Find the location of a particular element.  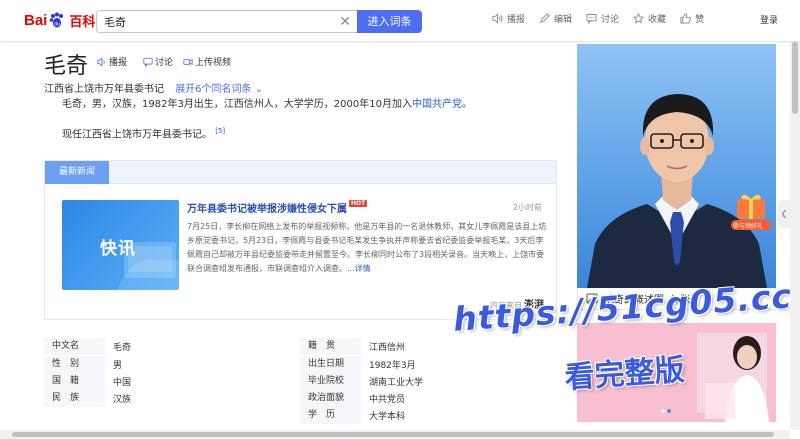

baidu-baike-logo: Bai du 百科 is located at coordinates (59, 20).